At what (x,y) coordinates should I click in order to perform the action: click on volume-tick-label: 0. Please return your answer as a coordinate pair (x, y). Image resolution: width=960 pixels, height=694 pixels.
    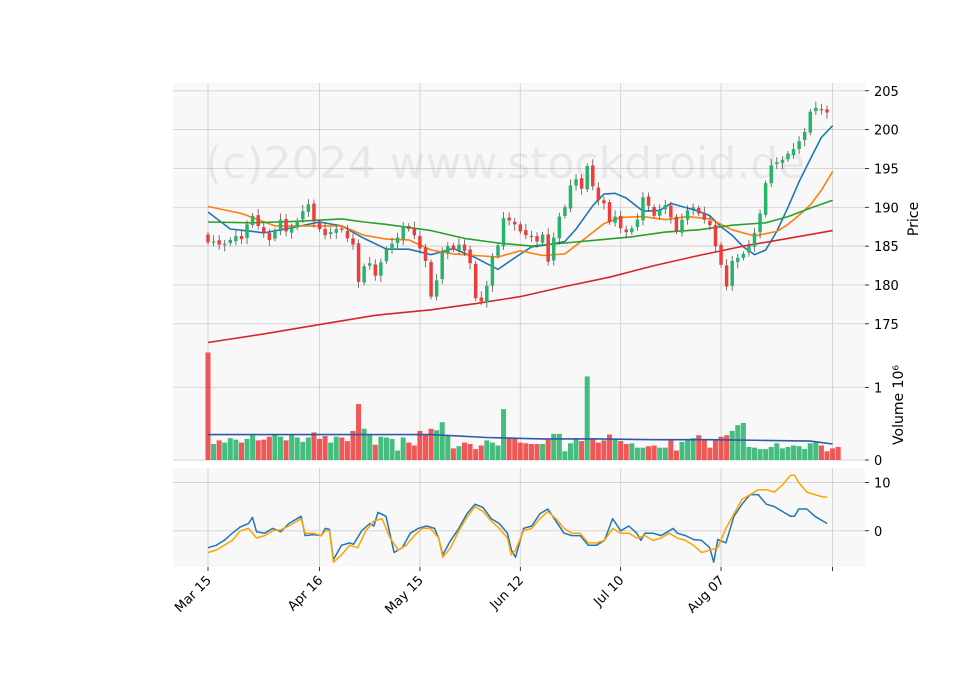
    Looking at the image, I should click on (878, 461).